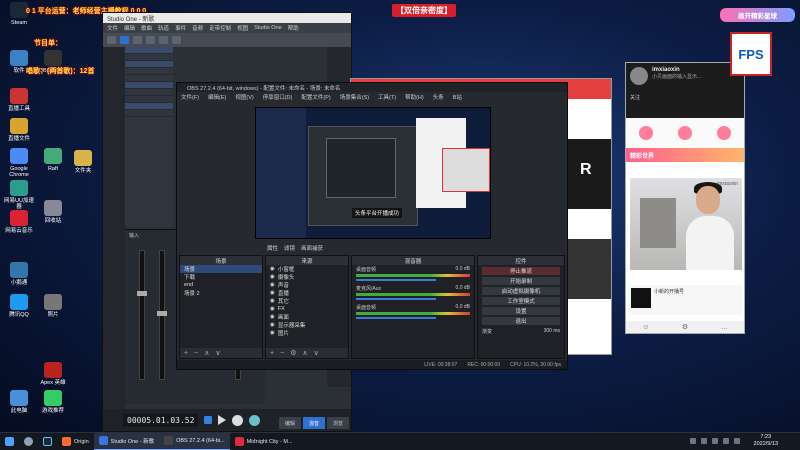 The height and width of the screenshot is (450, 800). What do you see at coordinates (316, 353) in the screenshot?
I see `down-icon: ∨` at bounding box center [316, 353].